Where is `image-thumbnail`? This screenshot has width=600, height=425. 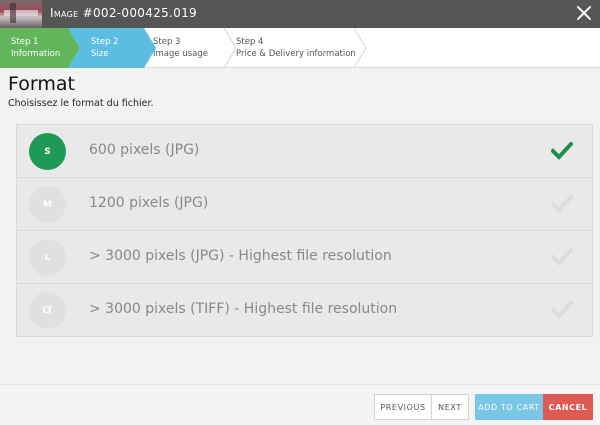 image-thumbnail is located at coordinates (21, 14).